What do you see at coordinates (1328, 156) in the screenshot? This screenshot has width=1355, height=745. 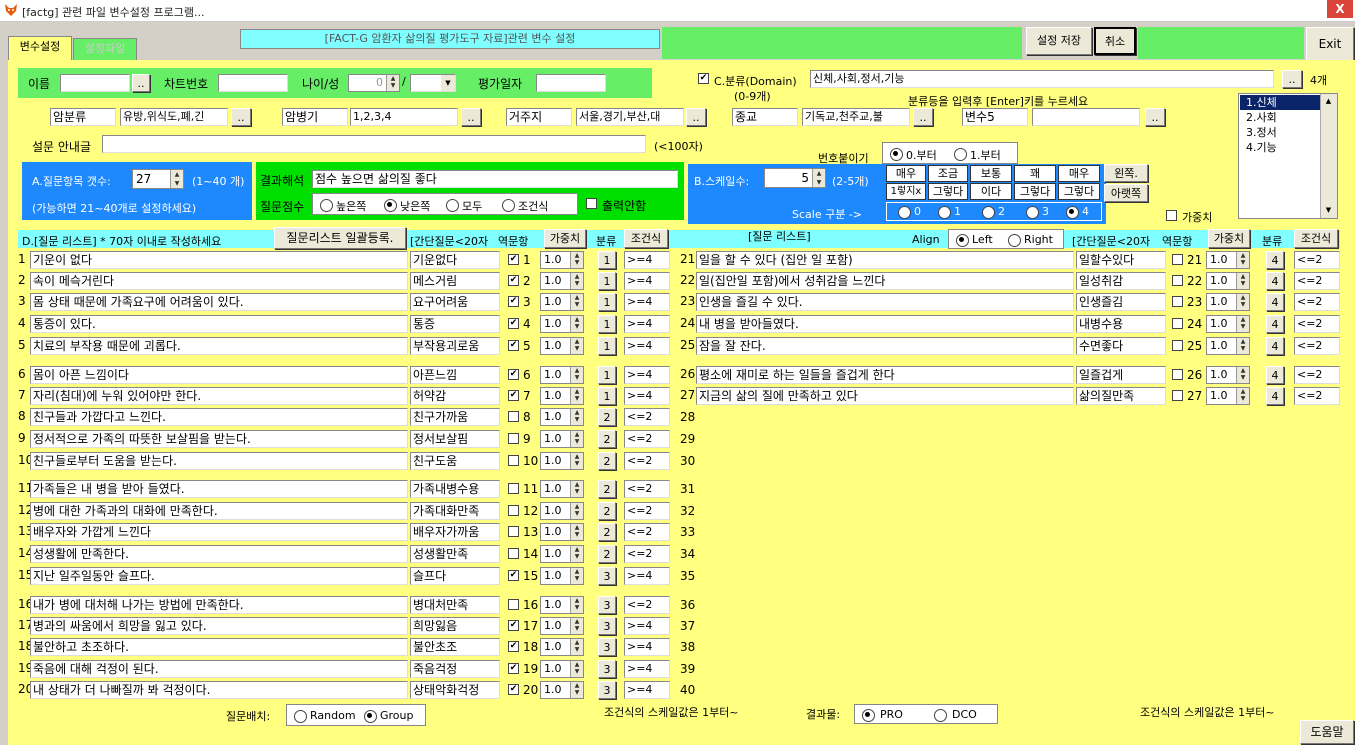 I see `listbox-scrollbar: ▲ ▼` at bounding box center [1328, 156].